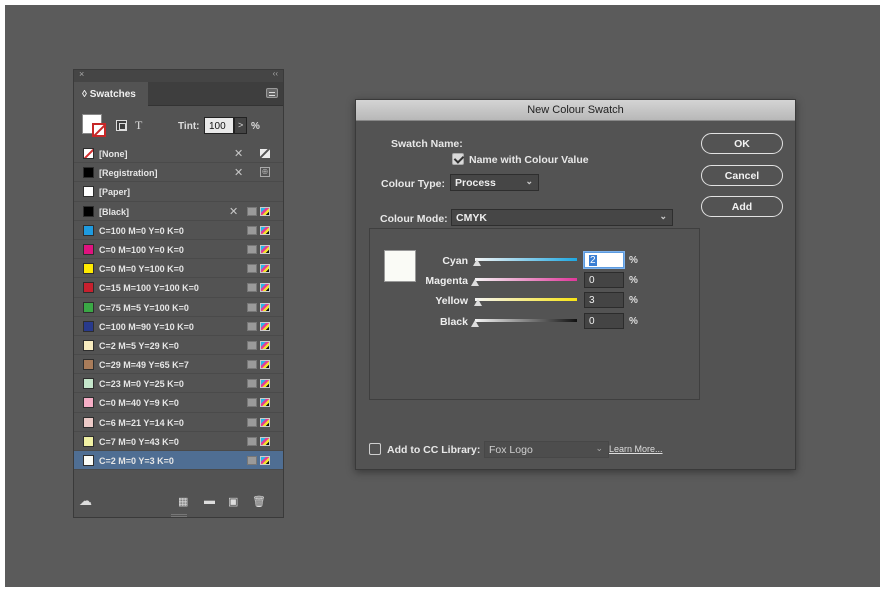  I want to click on swatch-name: C=100 M=0 Y=0 K=0, so click(141, 230).